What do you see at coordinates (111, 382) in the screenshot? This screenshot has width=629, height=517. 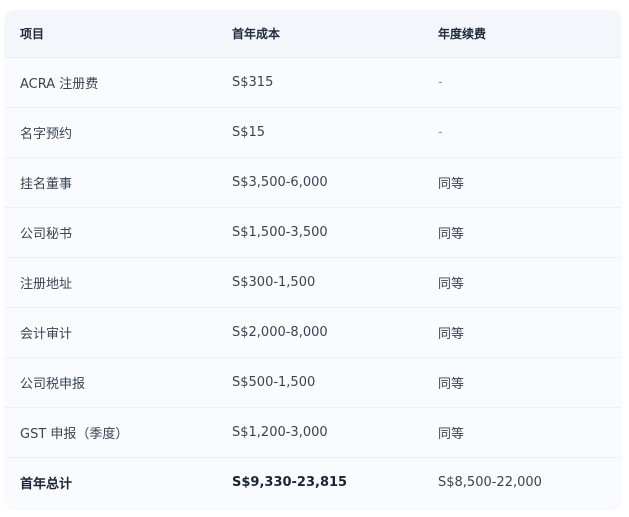 I see `cell-item: 公司税申报` at bounding box center [111, 382].